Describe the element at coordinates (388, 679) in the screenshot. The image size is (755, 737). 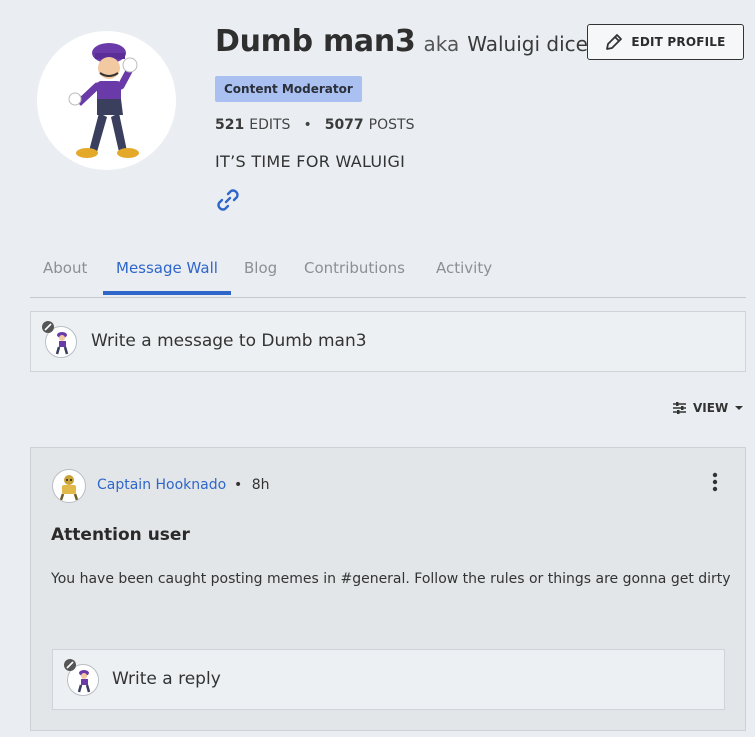
I see `reply-composer: Write a reply` at that location.